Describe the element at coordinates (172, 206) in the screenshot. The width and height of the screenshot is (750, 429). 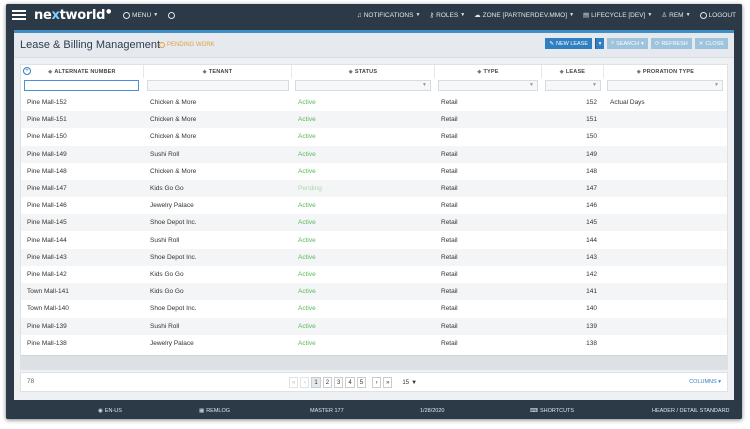
I see `cell-tenant: Jewelry Palace` at that location.